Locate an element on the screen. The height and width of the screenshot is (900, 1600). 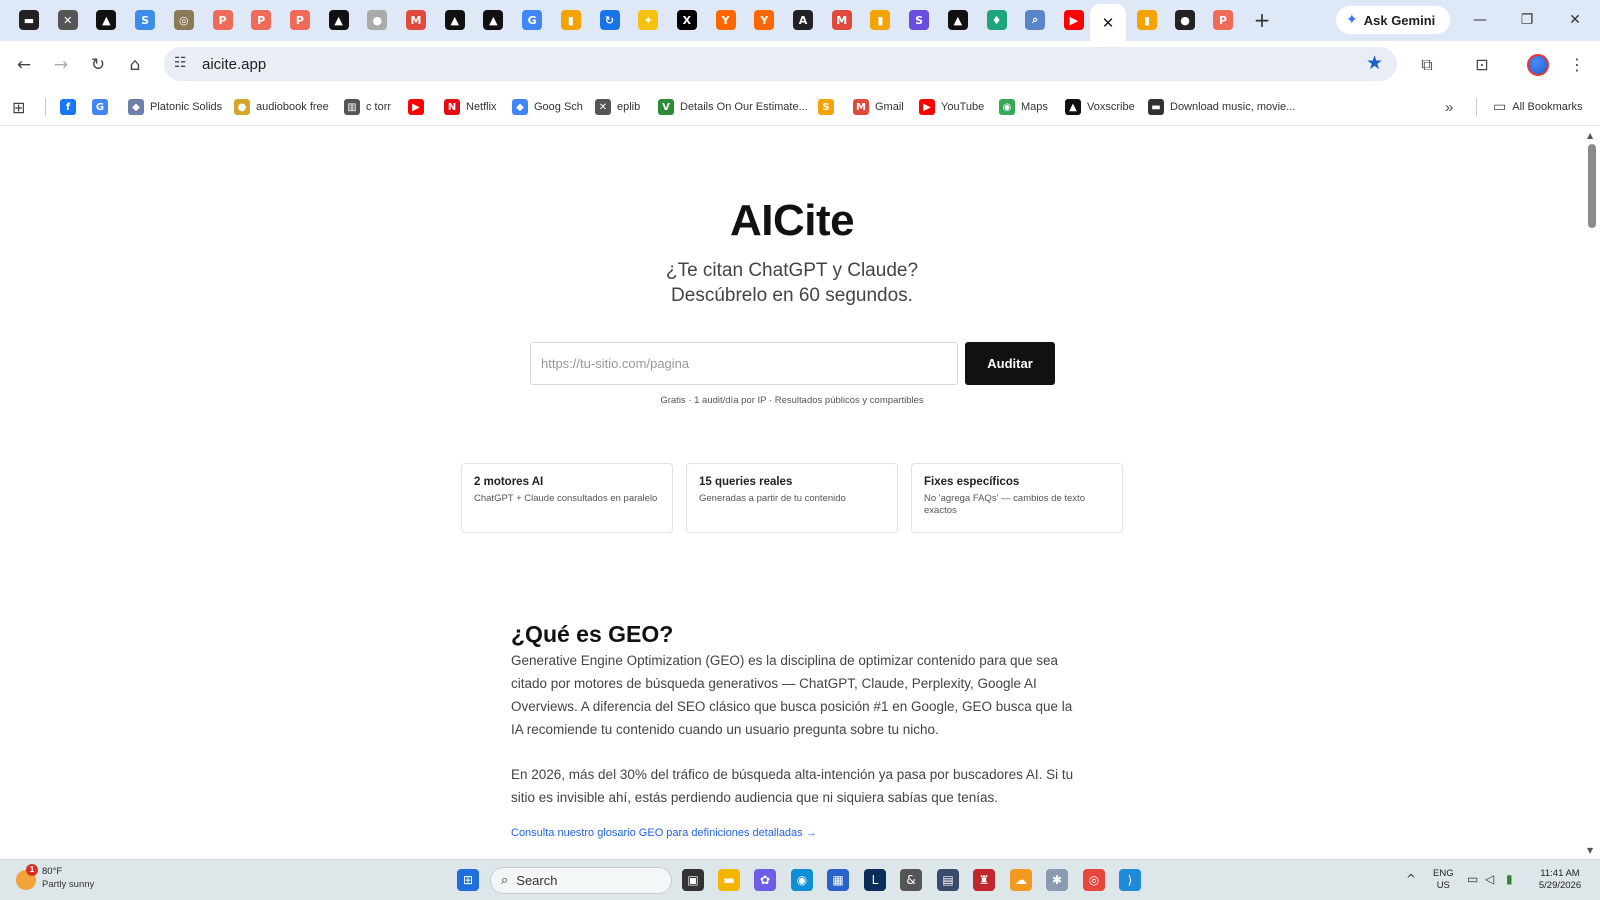
vscode-icon: ⟩ is located at coordinates (1130, 880).